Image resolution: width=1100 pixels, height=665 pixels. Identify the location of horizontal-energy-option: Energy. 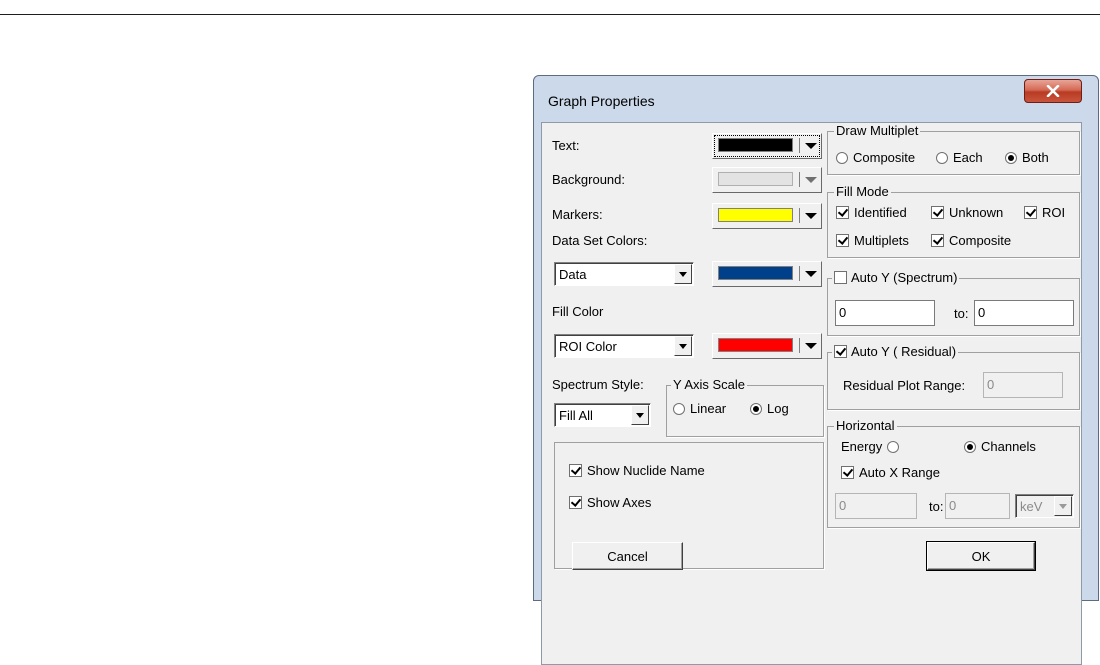
(870, 446).